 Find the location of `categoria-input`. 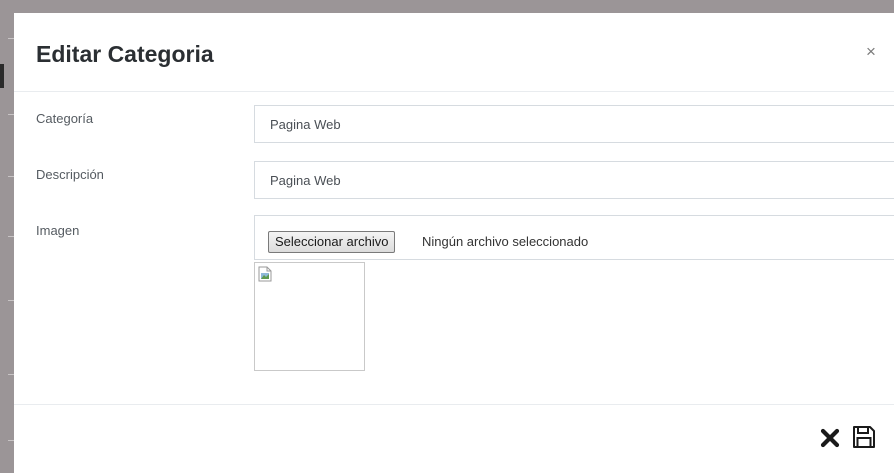

categoria-input is located at coordinates (574, 124).